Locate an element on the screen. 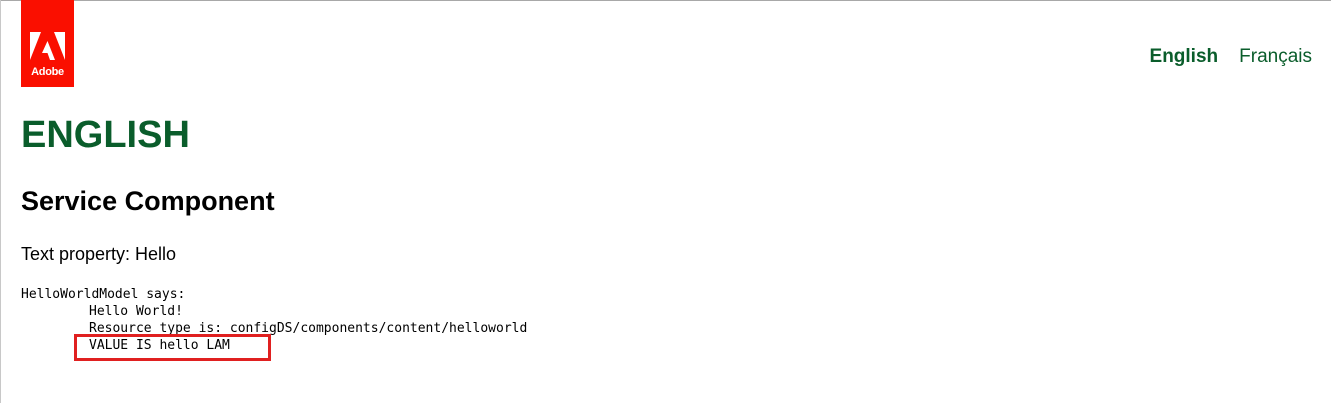 This screenshot has height=403, width=1331. adobe-logo-icon is located at coordinates (47, 46).